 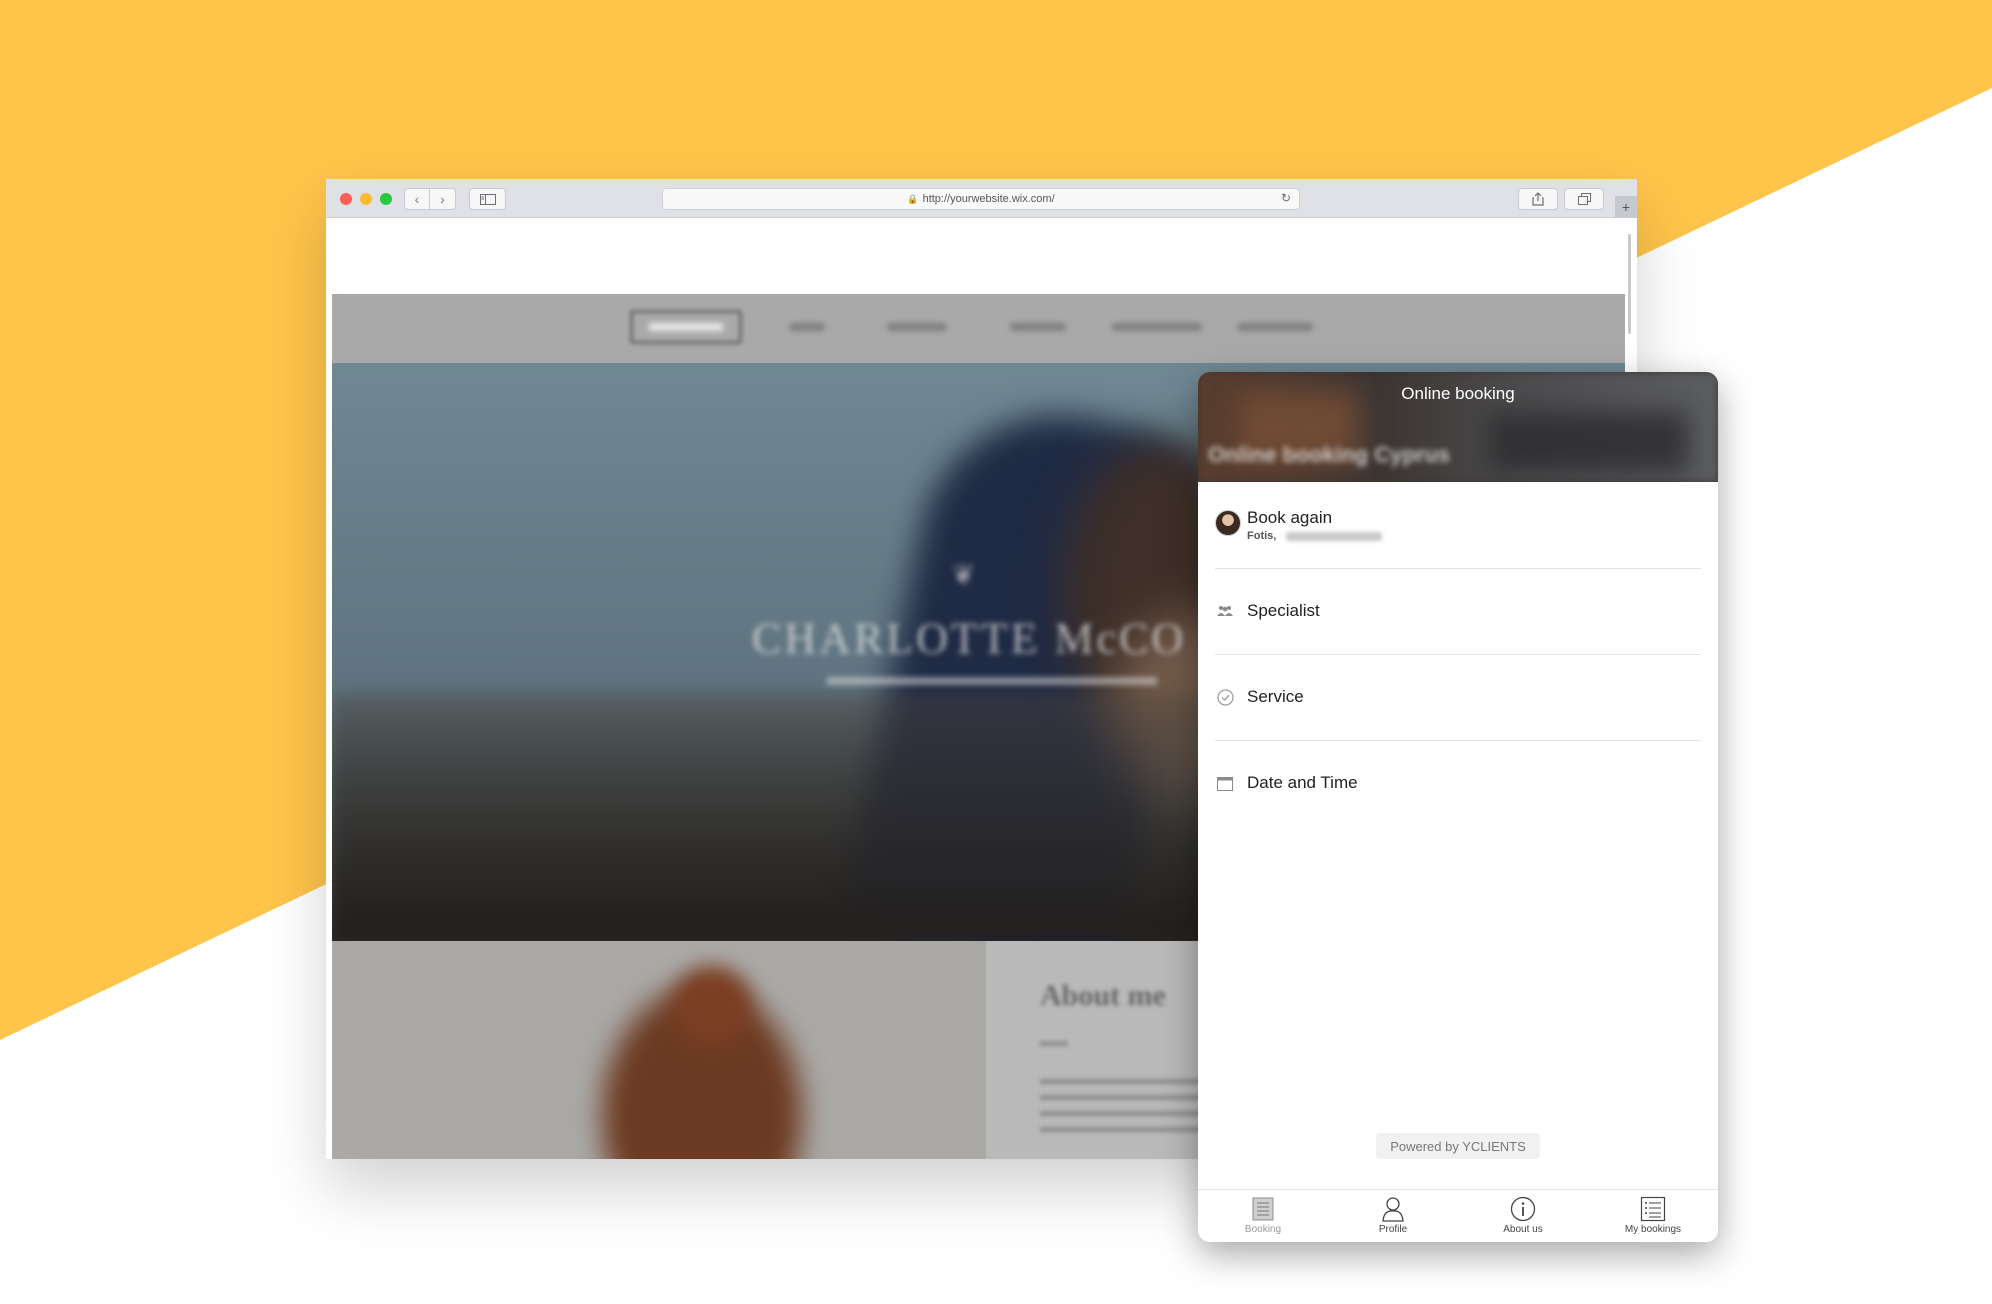 What do you see at coordinates (1458, 698) in the screenshot?
I see `service-item: Service` at bounding box center [1458, 698].